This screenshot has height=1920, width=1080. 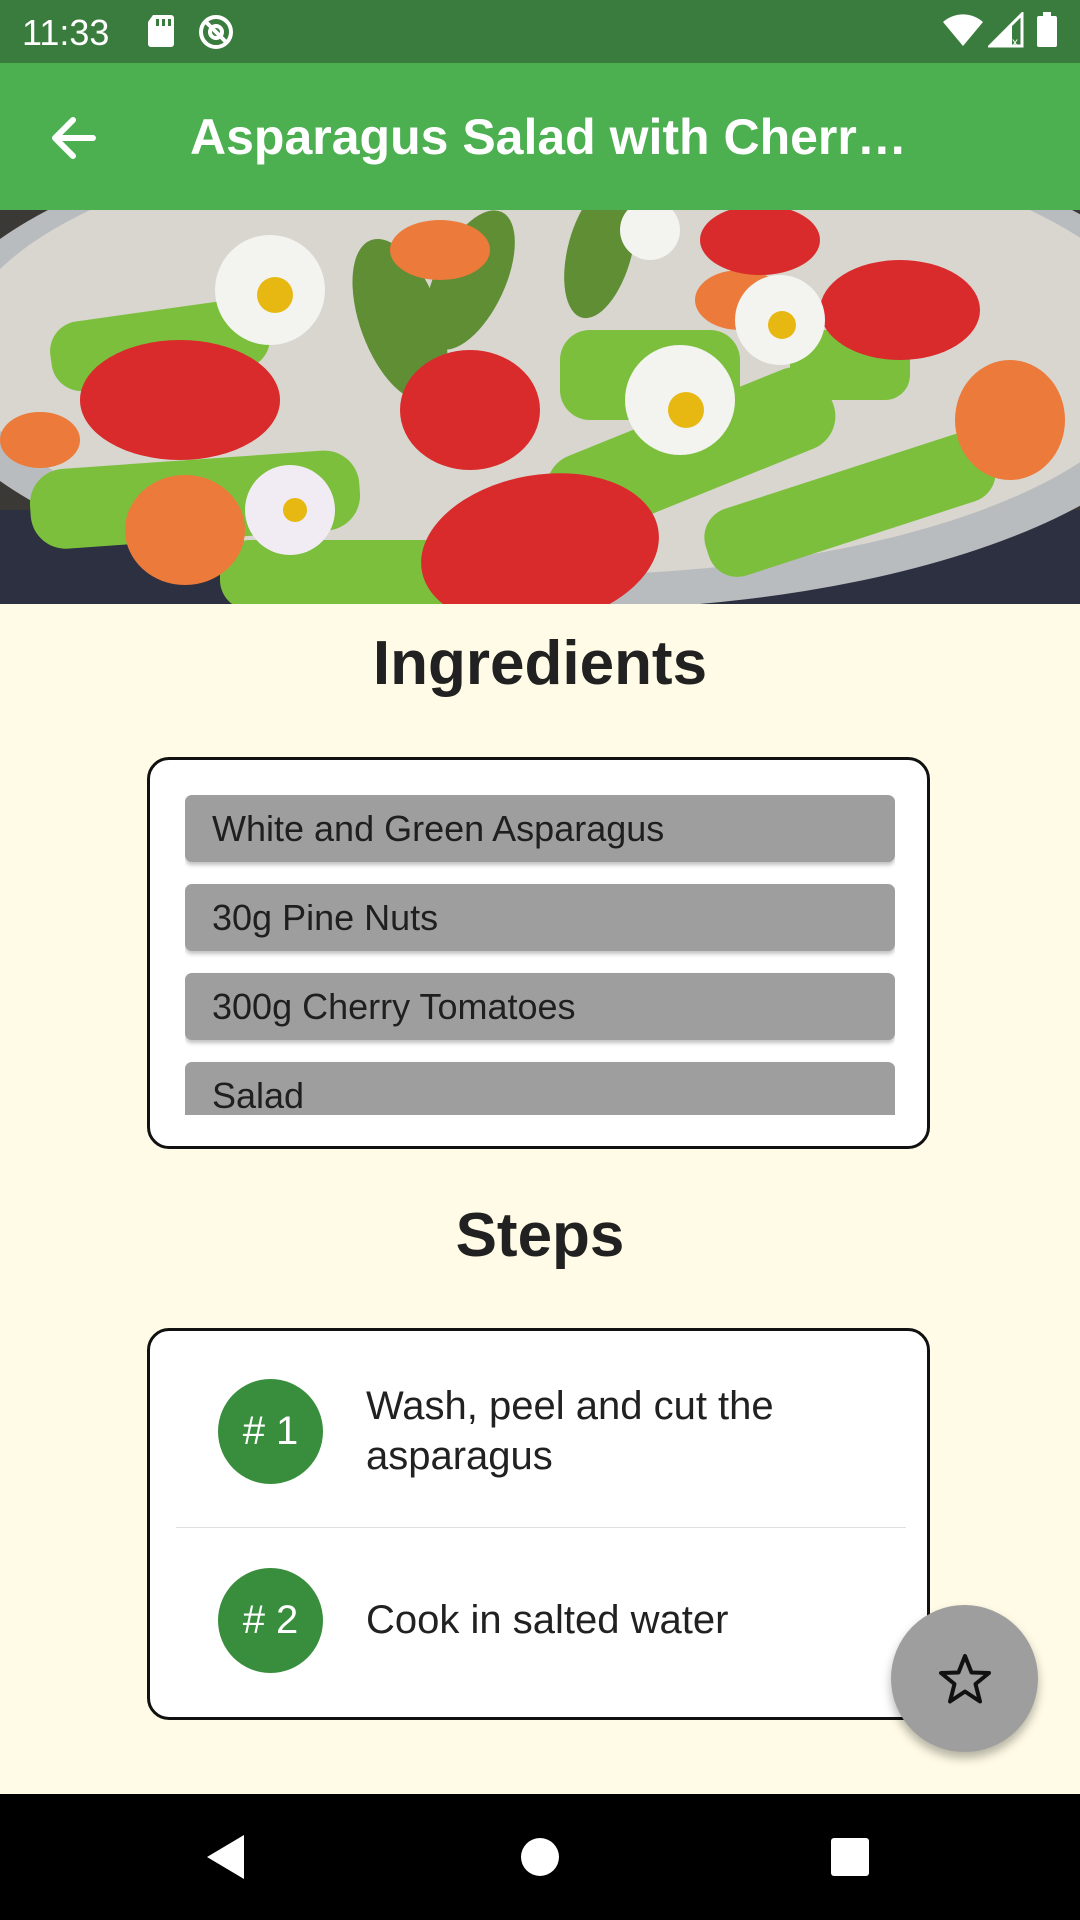 I want to click on ingredient-item: 30g Pine Nuts, so click(x=540, y=917).